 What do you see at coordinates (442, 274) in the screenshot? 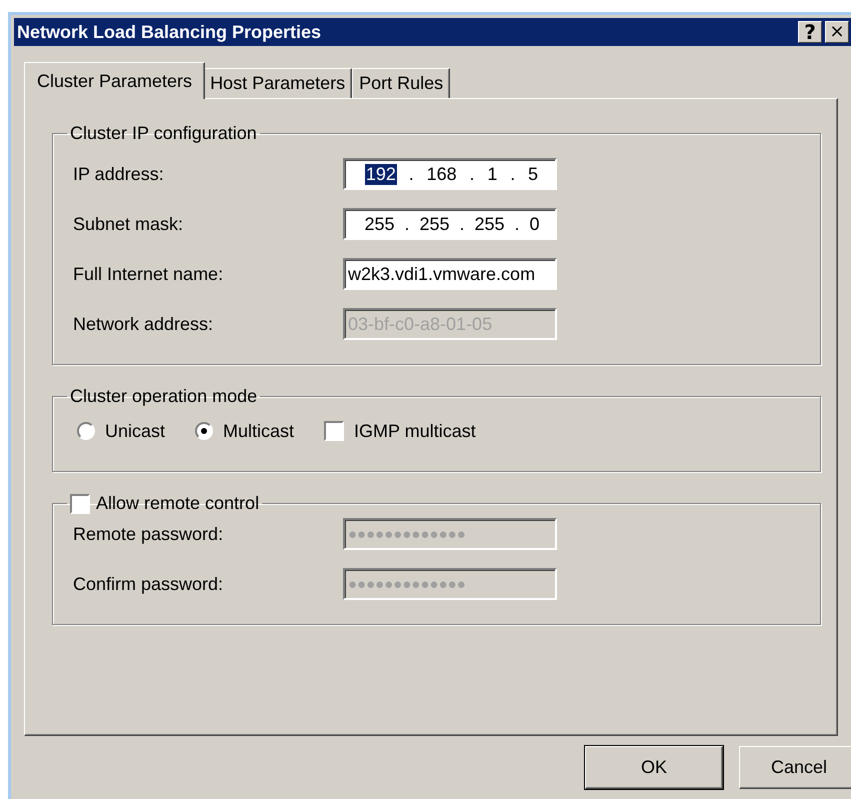
I see `field-value: w2k3.vdi1.vmware.com` at bounding box center [442, 274].